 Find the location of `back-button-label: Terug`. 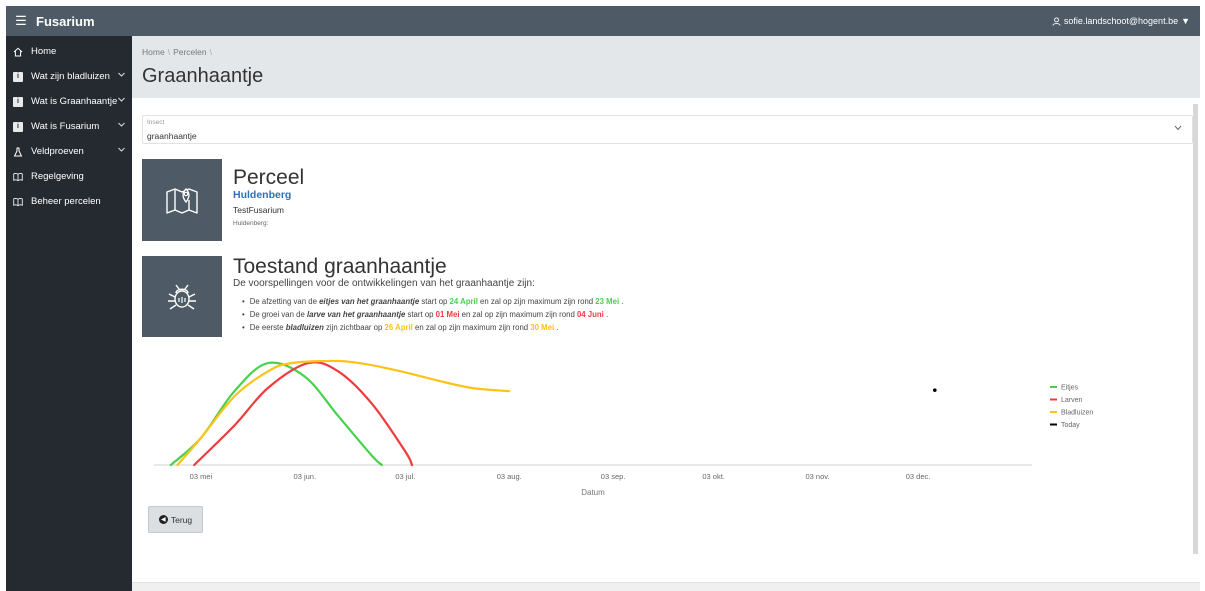

back-button-label: Terug is located at coordinates (181, 519).